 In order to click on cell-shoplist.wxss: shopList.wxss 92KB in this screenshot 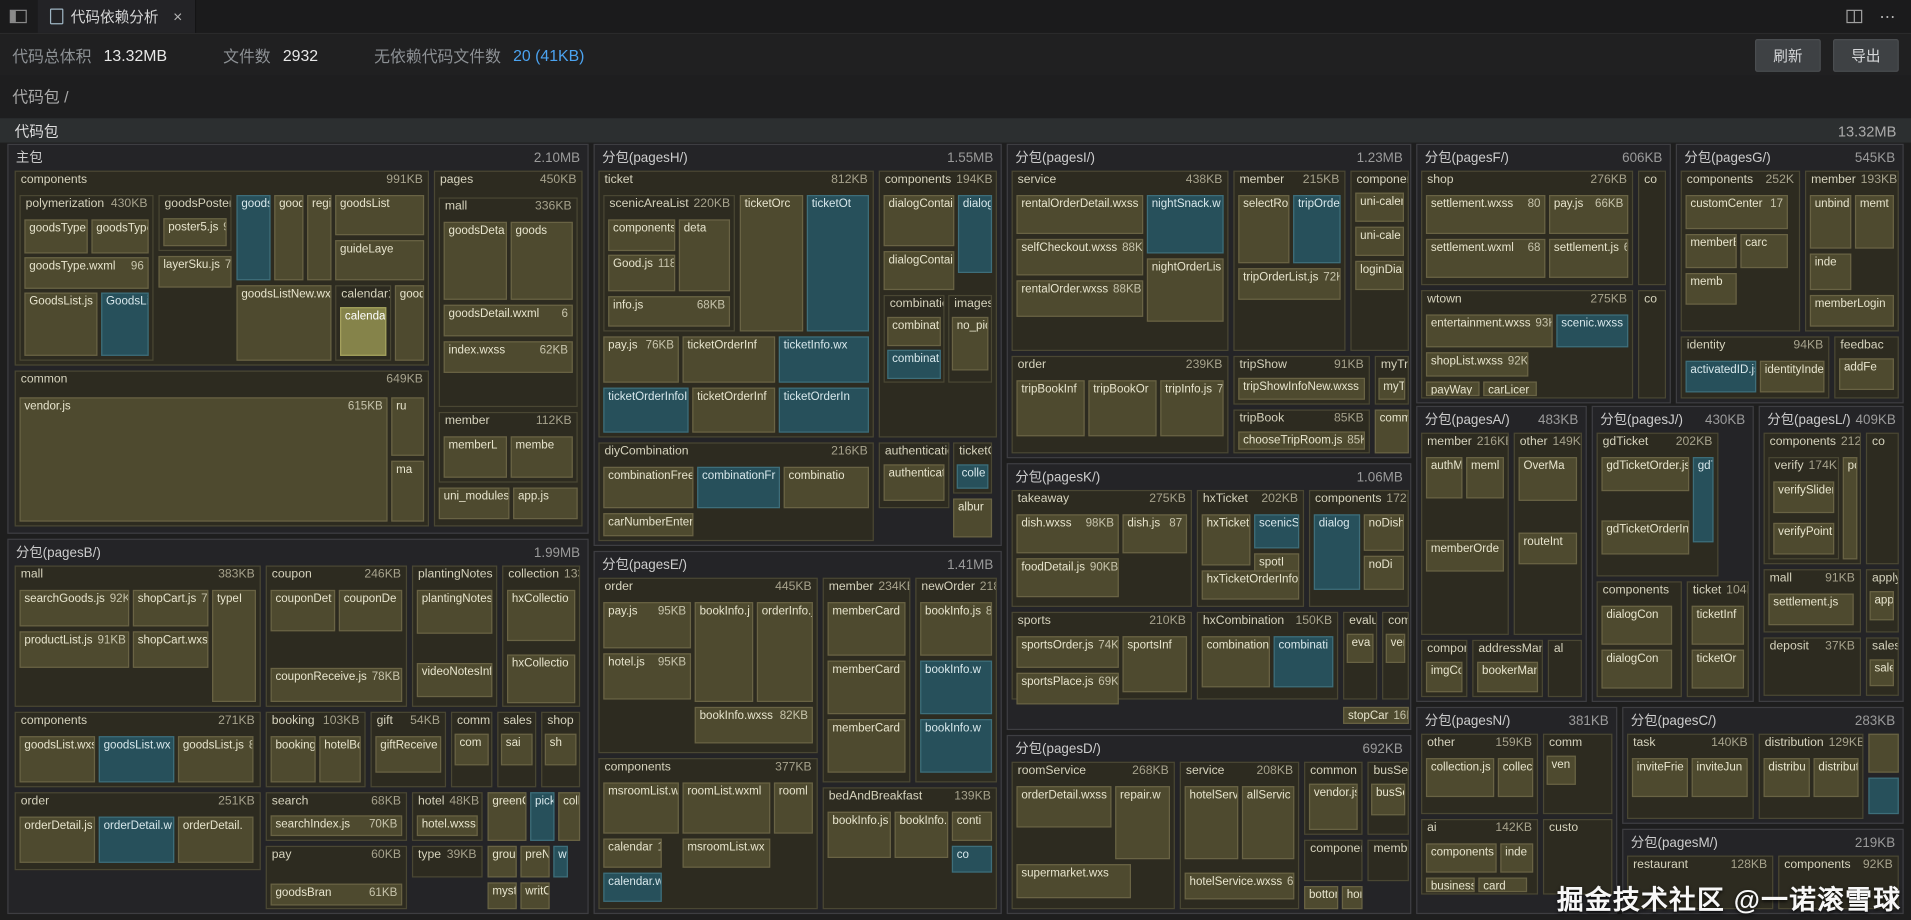, I will do `click(1477, 364)`.